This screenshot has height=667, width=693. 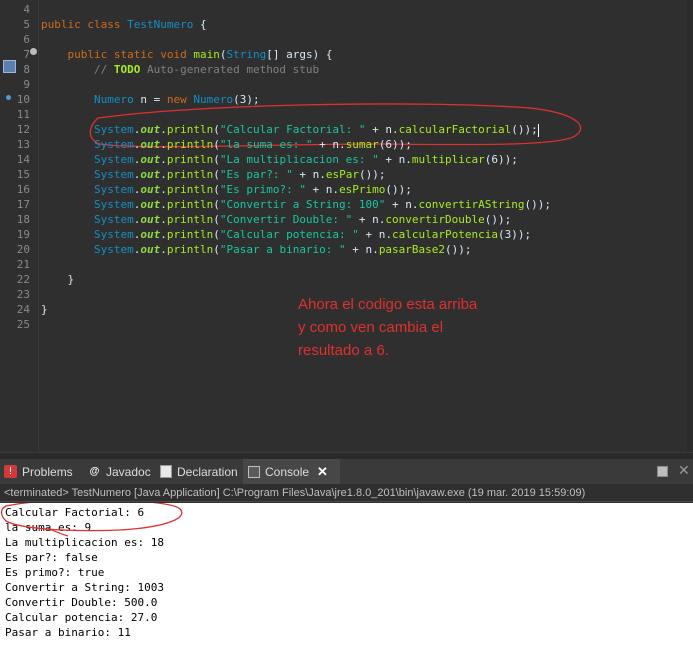 What do you see at coordinates (94, 471) in the screenshot?
I see `at-icon: @` at bounding box center [94, 471].